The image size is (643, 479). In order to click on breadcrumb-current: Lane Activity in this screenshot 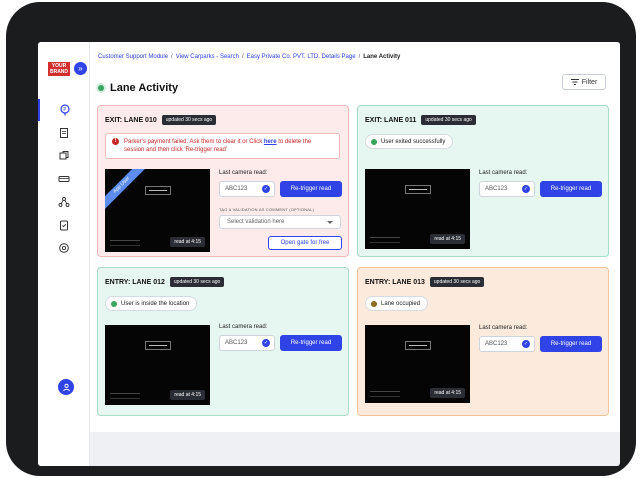, I will do `click(382, 57)`.